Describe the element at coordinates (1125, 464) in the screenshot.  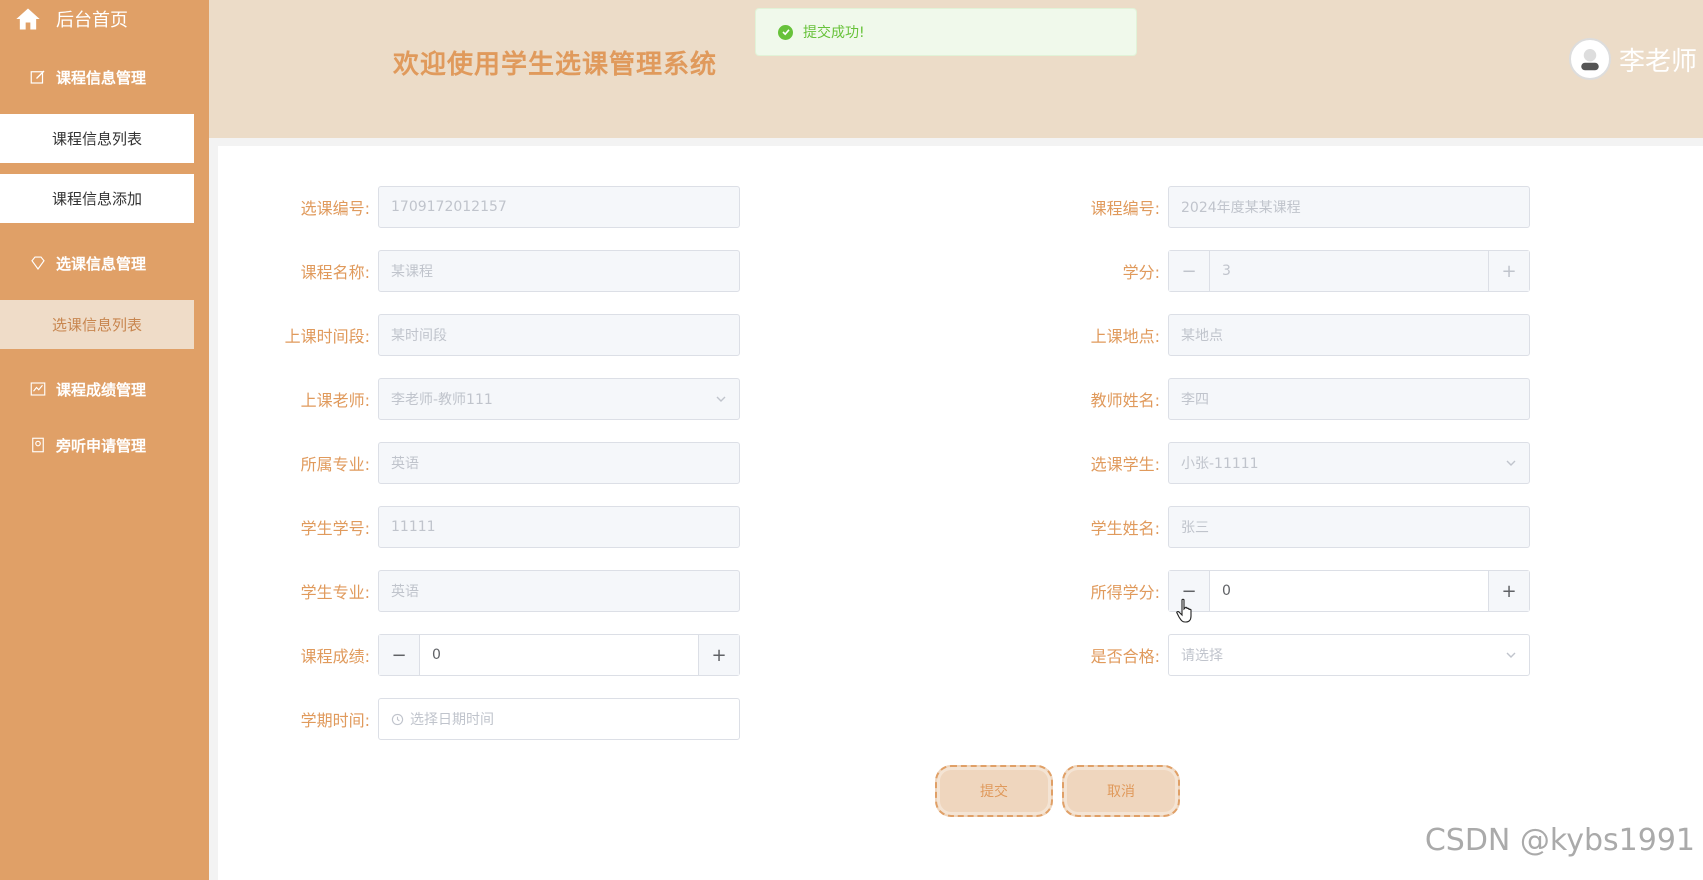
I see `field-label: 选课学生:` at that location.